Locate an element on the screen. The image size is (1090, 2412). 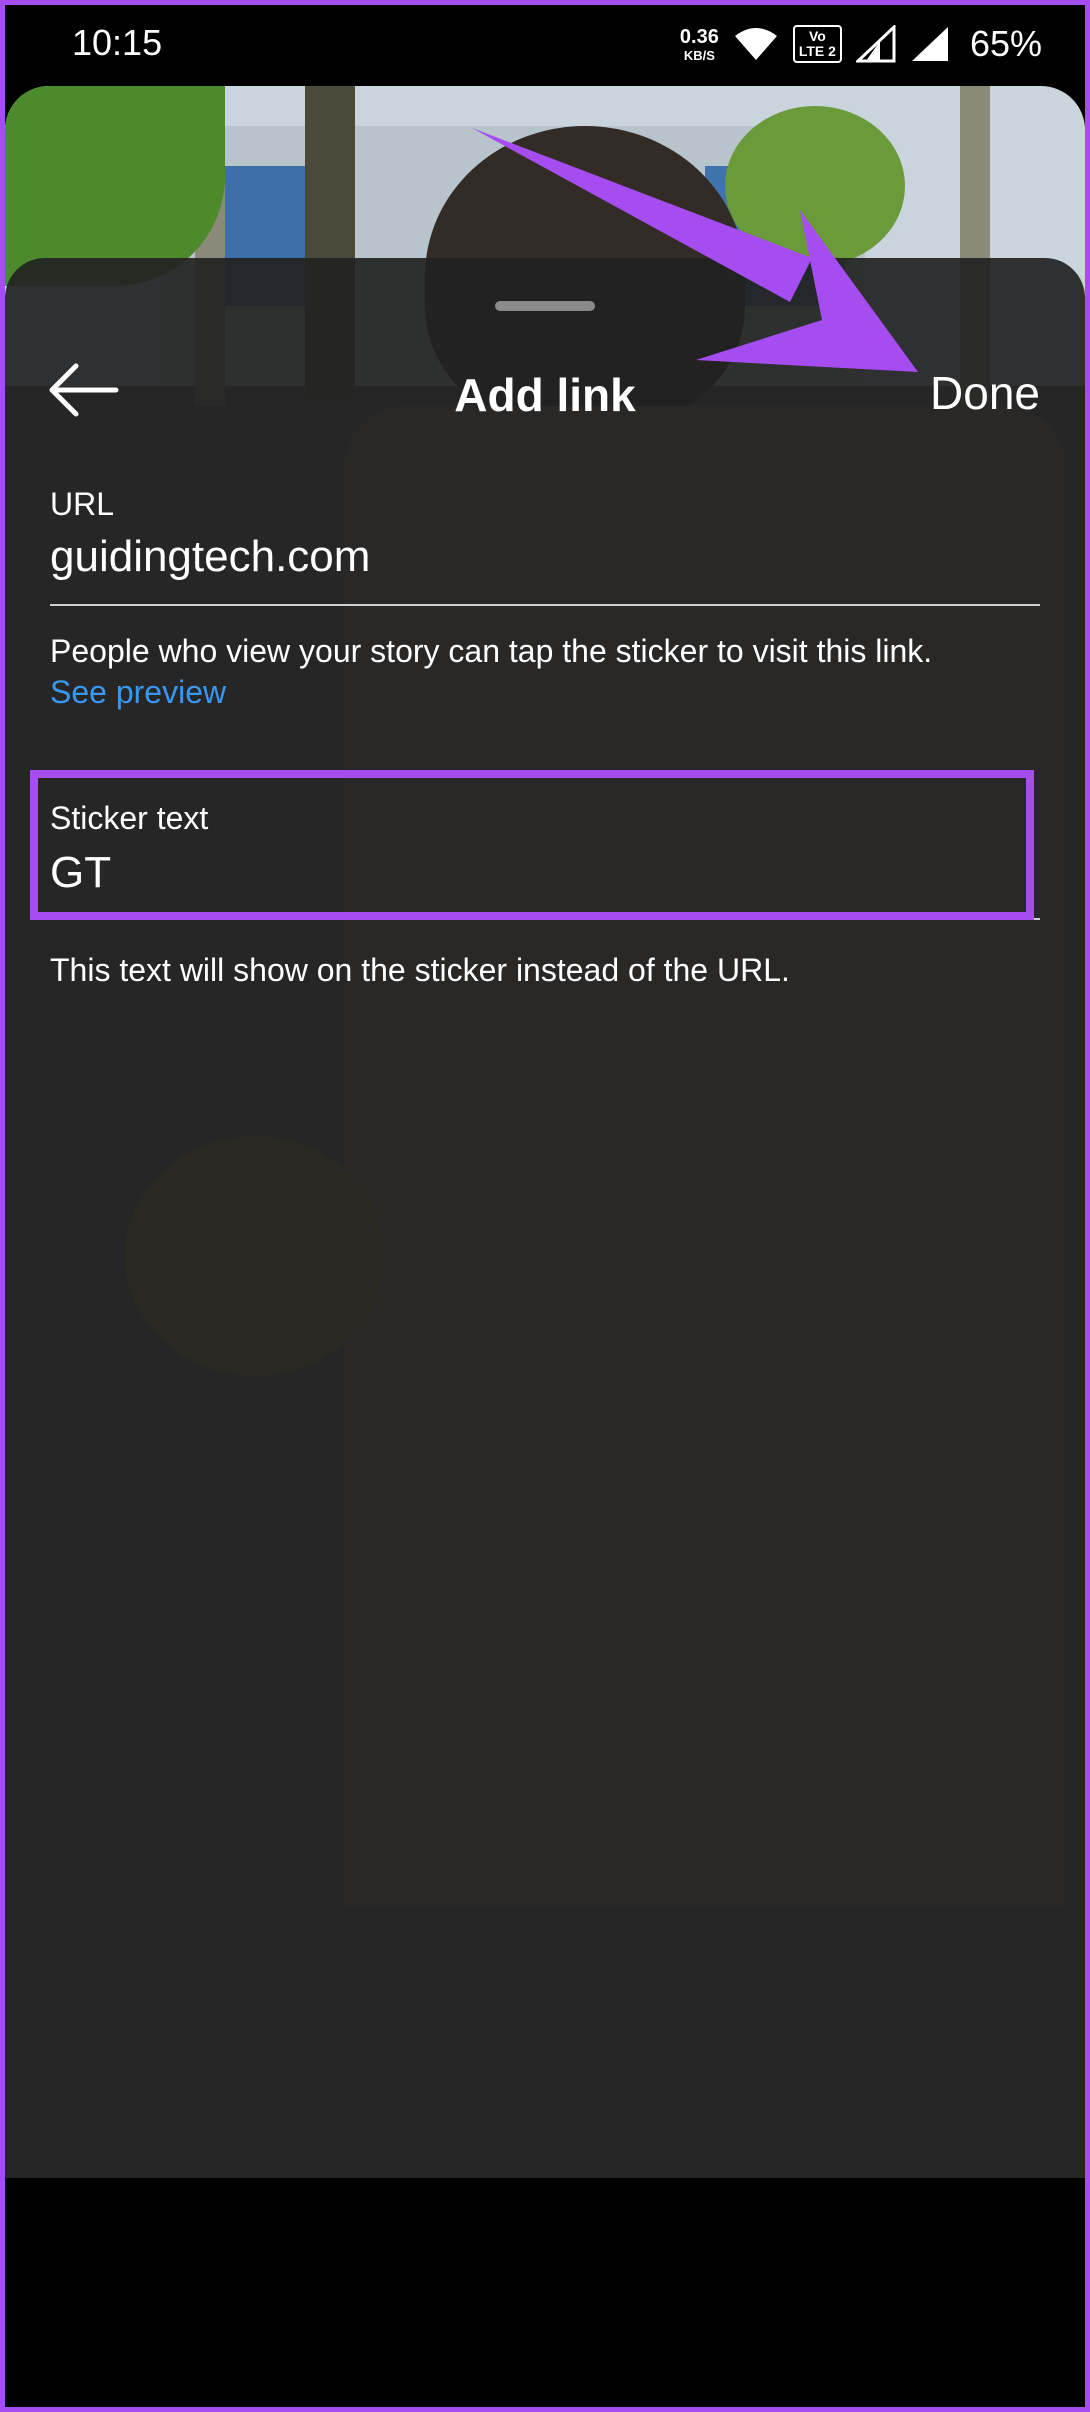
sheet-grab-handle is located at coordinates (545, 306).